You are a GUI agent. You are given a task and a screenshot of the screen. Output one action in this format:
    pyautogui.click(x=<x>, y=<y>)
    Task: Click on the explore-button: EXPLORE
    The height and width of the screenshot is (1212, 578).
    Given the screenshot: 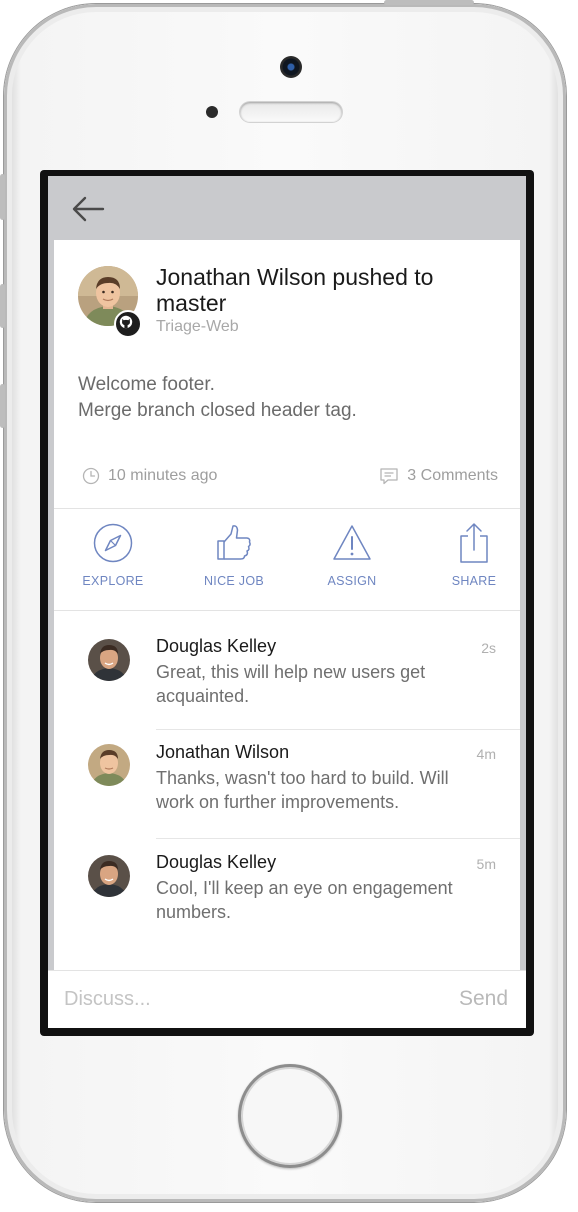 What is the action you would take?
    pyautogui.click(x=113, y=555)
    